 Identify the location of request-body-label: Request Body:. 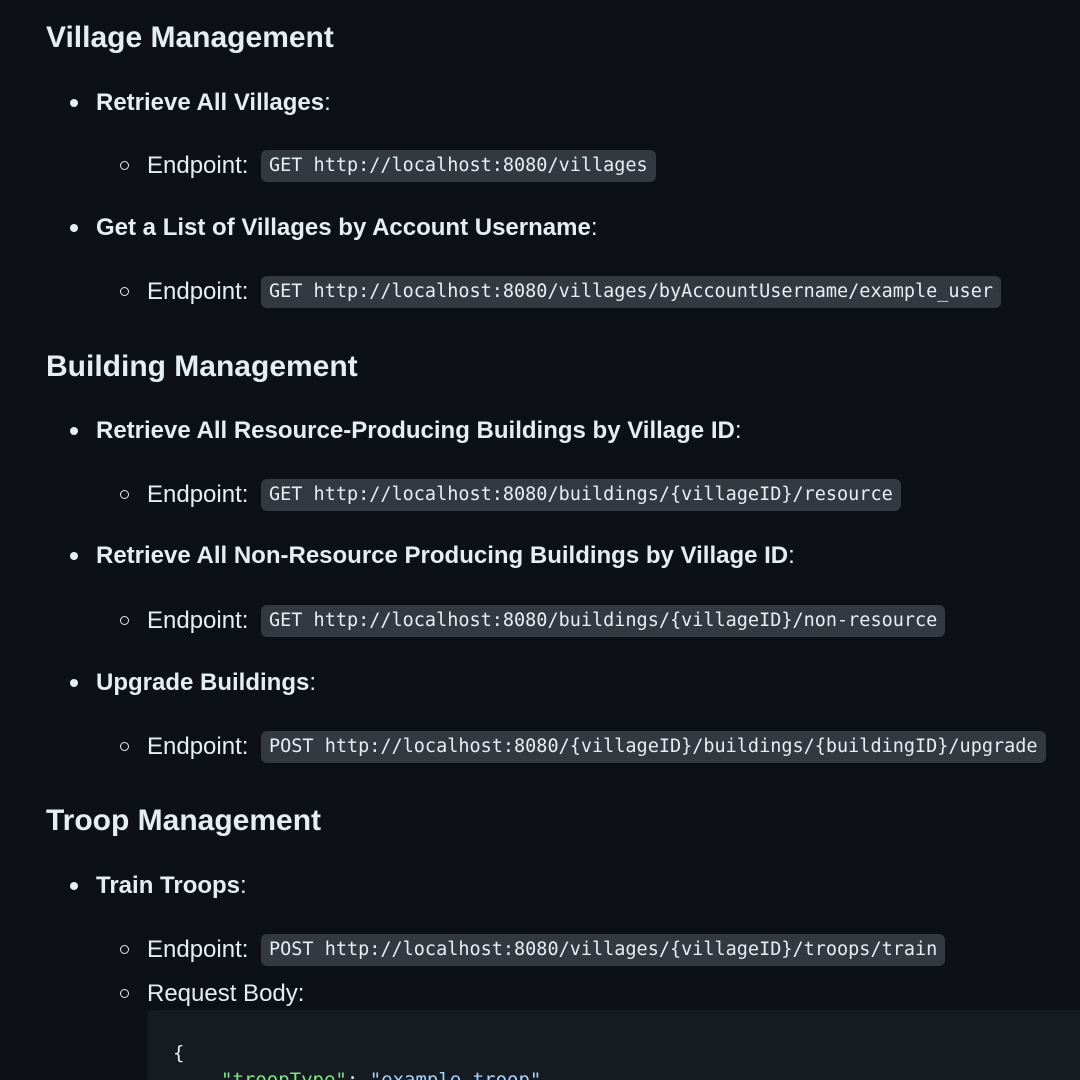
(226, 993).